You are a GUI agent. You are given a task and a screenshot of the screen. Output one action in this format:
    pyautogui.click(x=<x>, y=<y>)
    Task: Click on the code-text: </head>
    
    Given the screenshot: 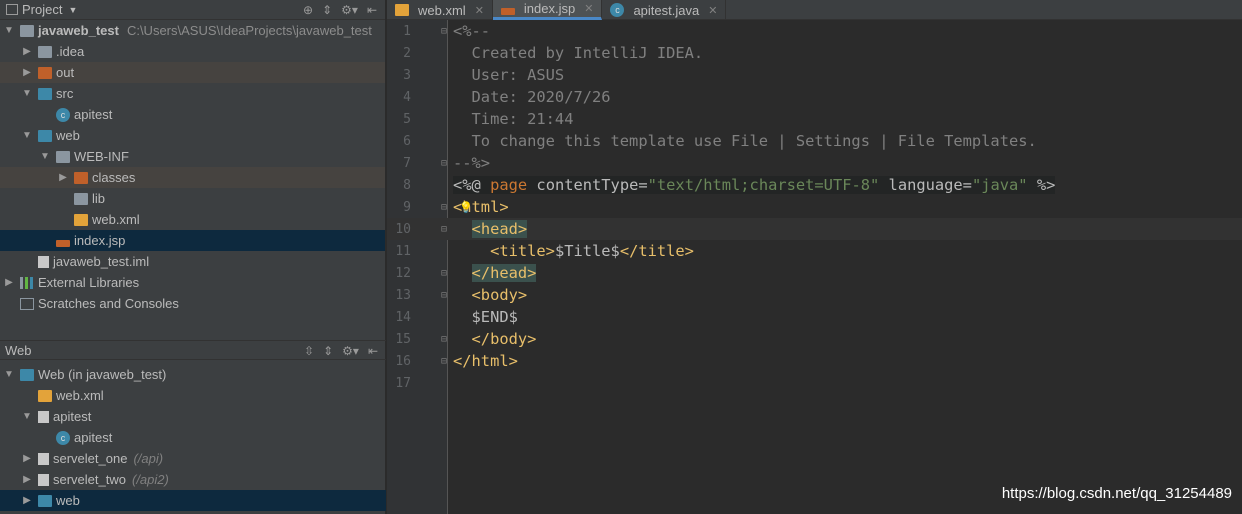 What is the action you would take?
    pyautogui.click(x=495, y=273)
    